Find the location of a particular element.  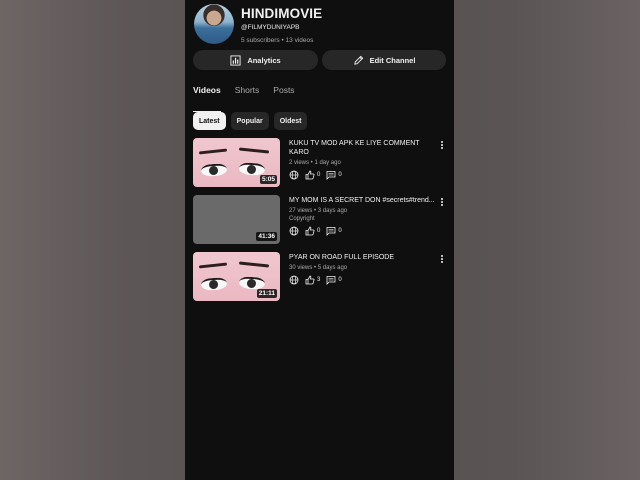

video-title: KUKU TV MOD APK KE LIYE COMMENT KARO is located at coordinates (363, 148).